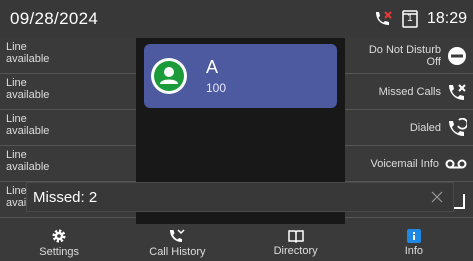  Describe the element at coordinates (212, 67) in the screenshot. I see `contact-name: A` at that location.